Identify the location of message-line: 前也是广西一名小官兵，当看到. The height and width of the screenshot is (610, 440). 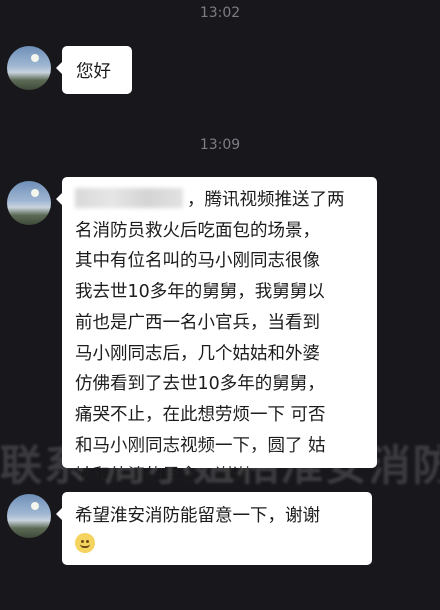
(197, 322).